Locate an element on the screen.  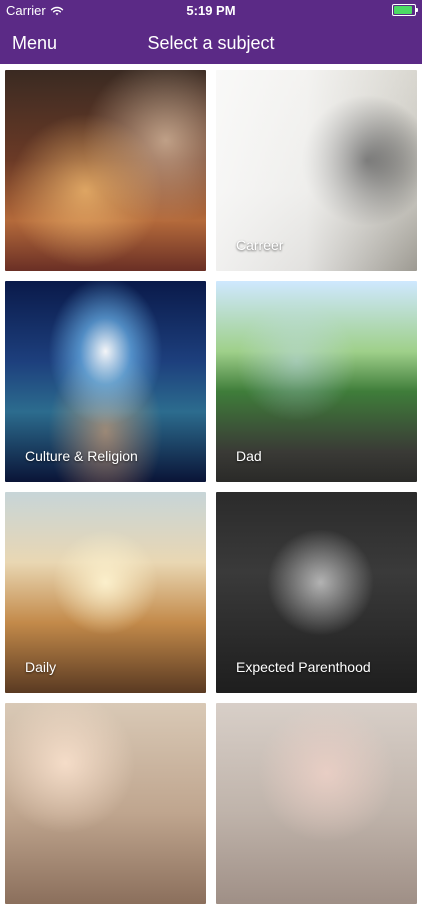
subject-tile-partial-left is located at coordinates (105, 803).